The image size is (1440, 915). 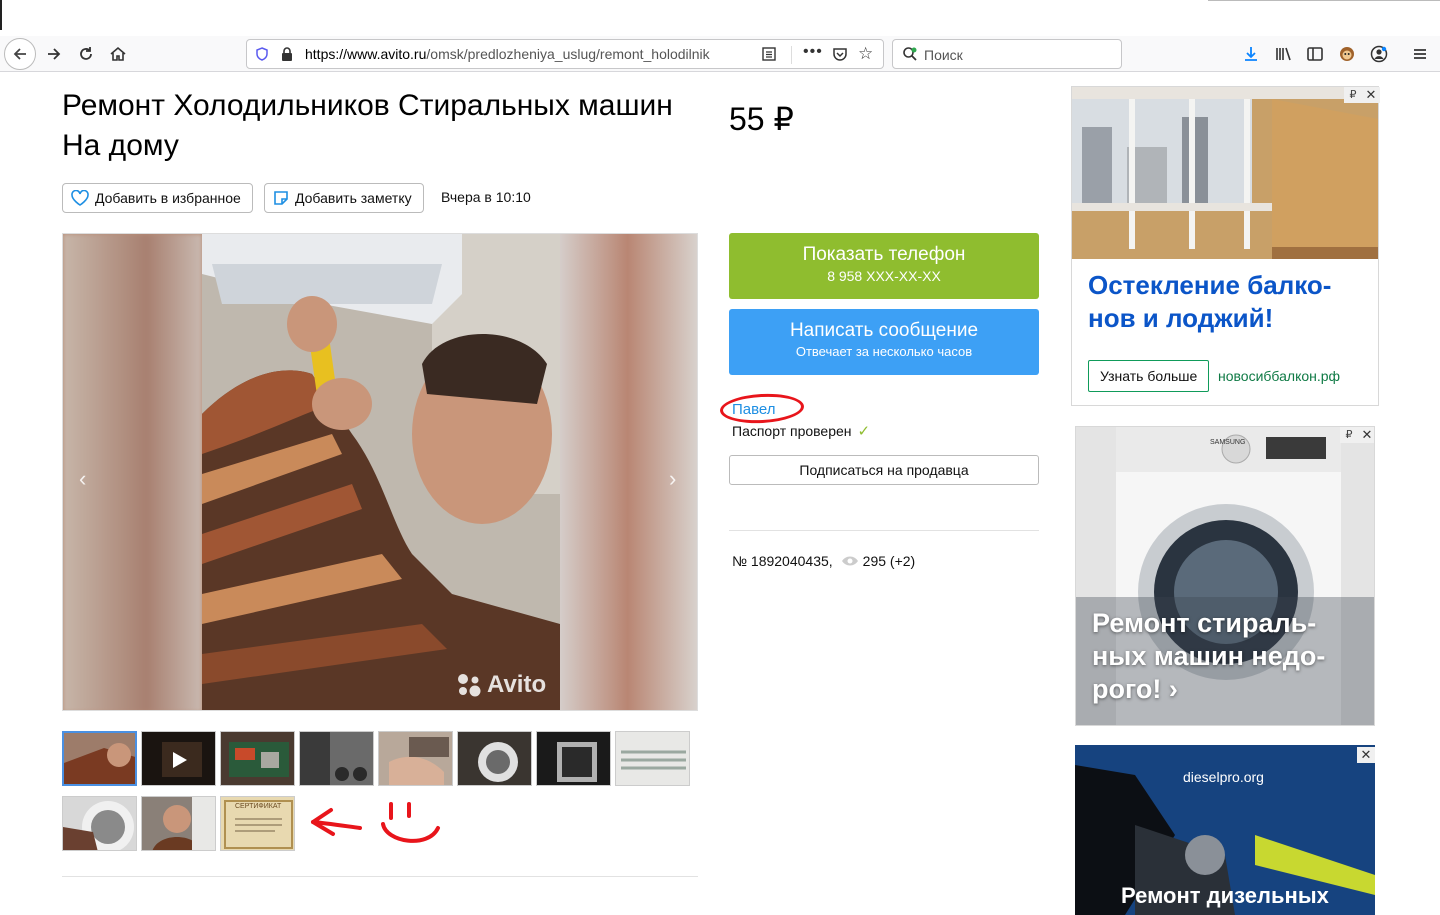 What do you see at coordinates (864, 431) in the screenshot?
I see `checkmark-icon: ✓` at bounding box center [864, 431].